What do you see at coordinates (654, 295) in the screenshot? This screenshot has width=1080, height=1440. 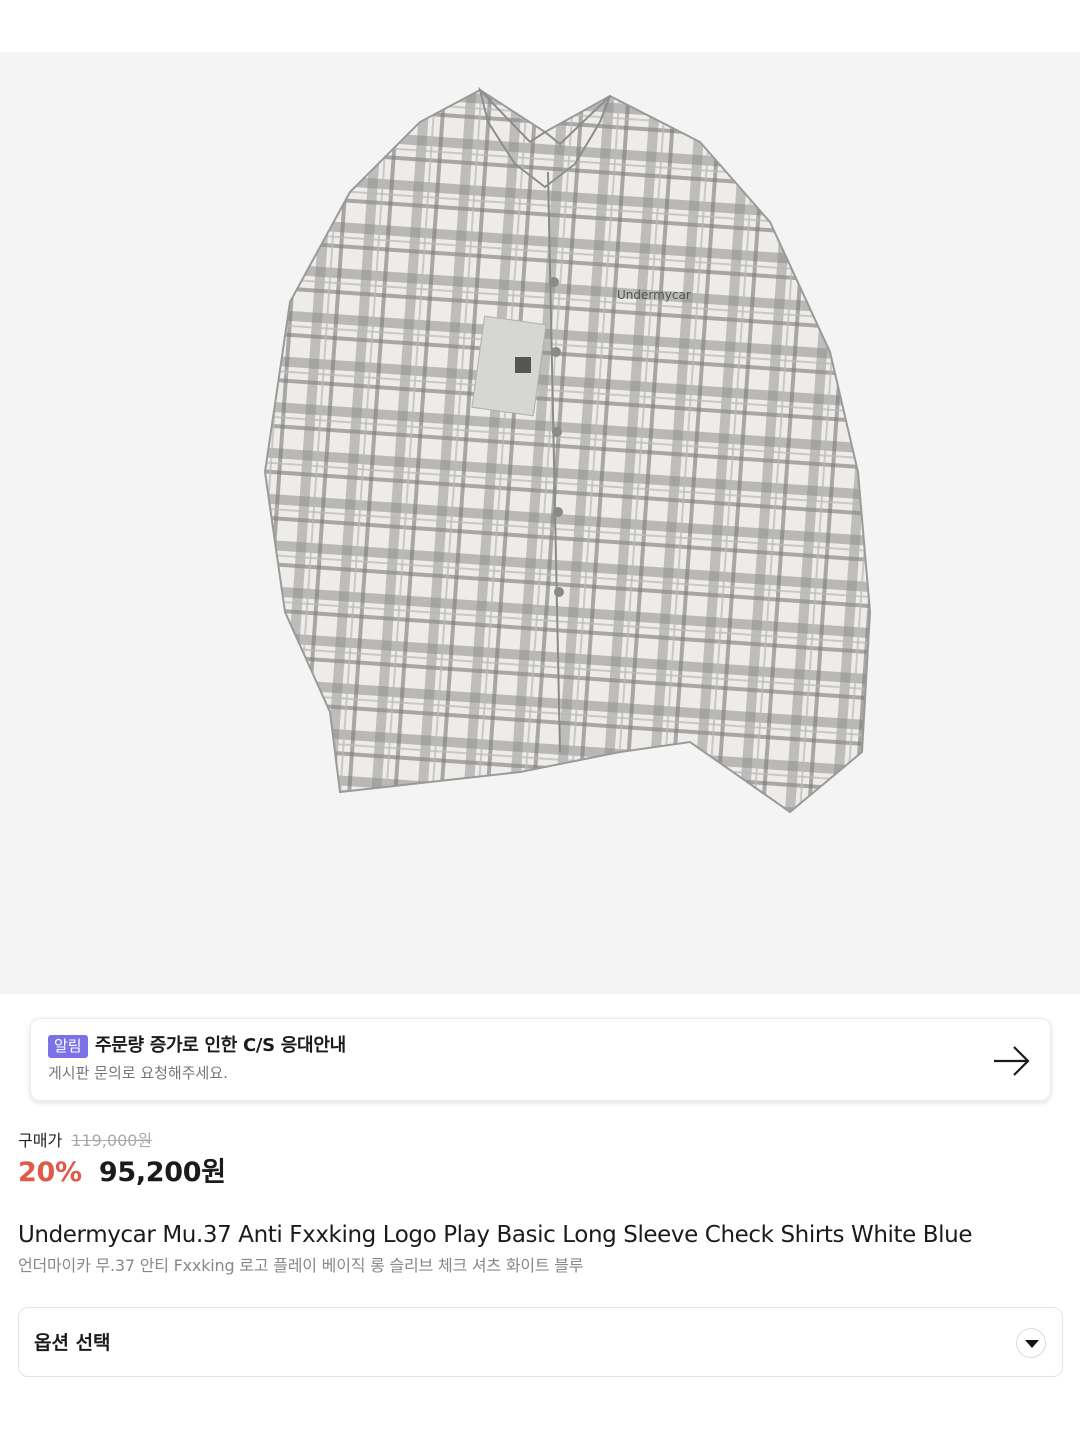 I see `shirt-logo-text: Undermycar` at bounding box center [654, 295].